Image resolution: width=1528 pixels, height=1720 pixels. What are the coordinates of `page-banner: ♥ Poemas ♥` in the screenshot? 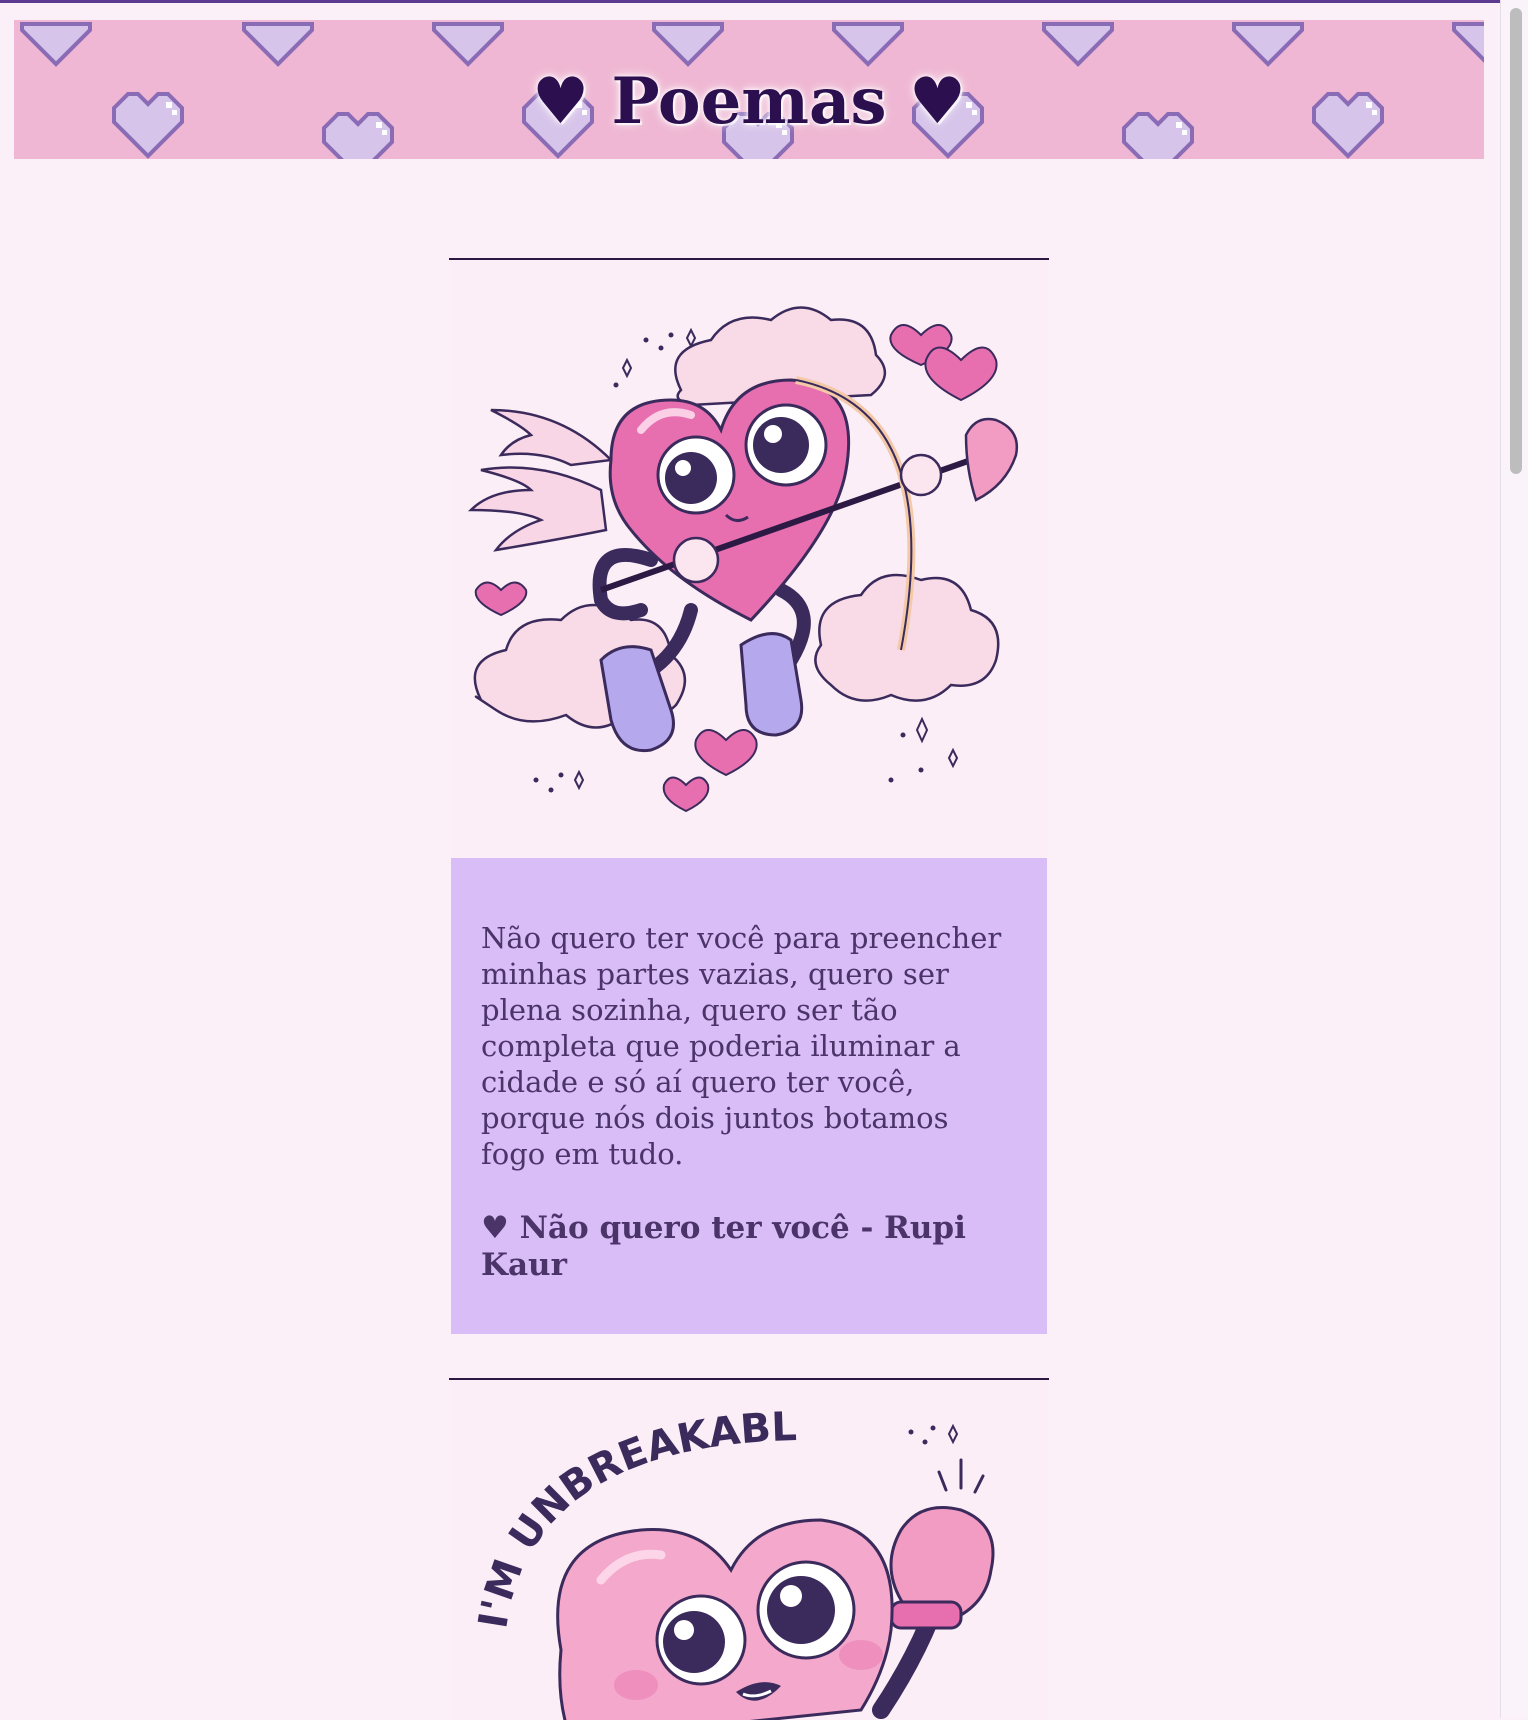 It's located at (749, 89).